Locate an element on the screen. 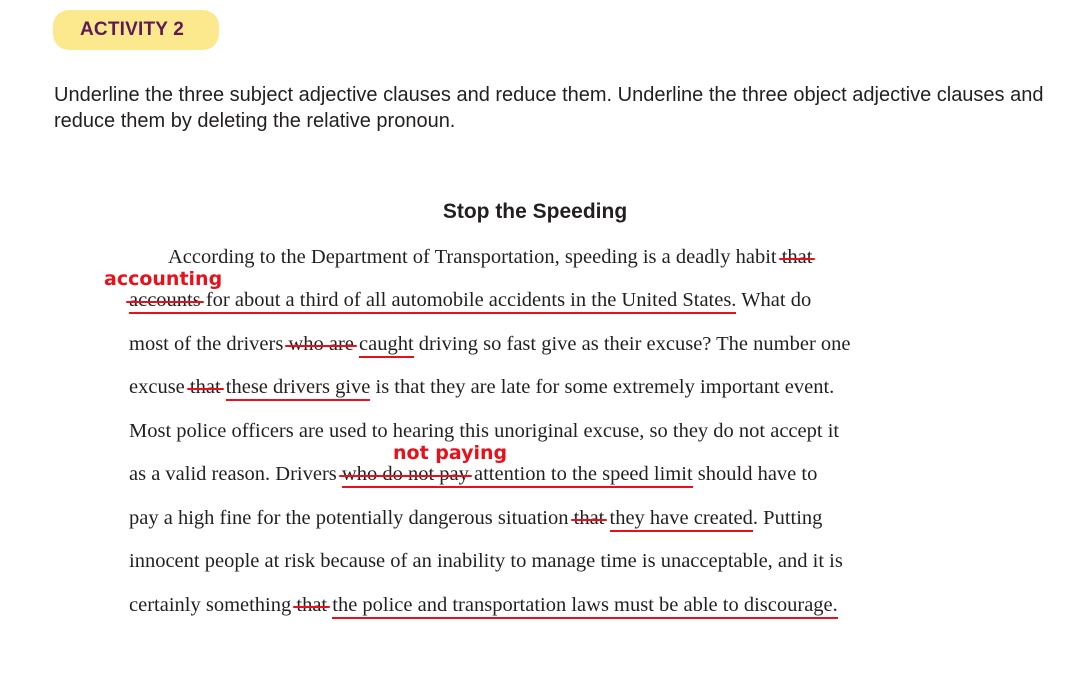 The height and width of the screenshot is (683, 1089). annotation-accounting: accounting is located at coordinates (163, 279).